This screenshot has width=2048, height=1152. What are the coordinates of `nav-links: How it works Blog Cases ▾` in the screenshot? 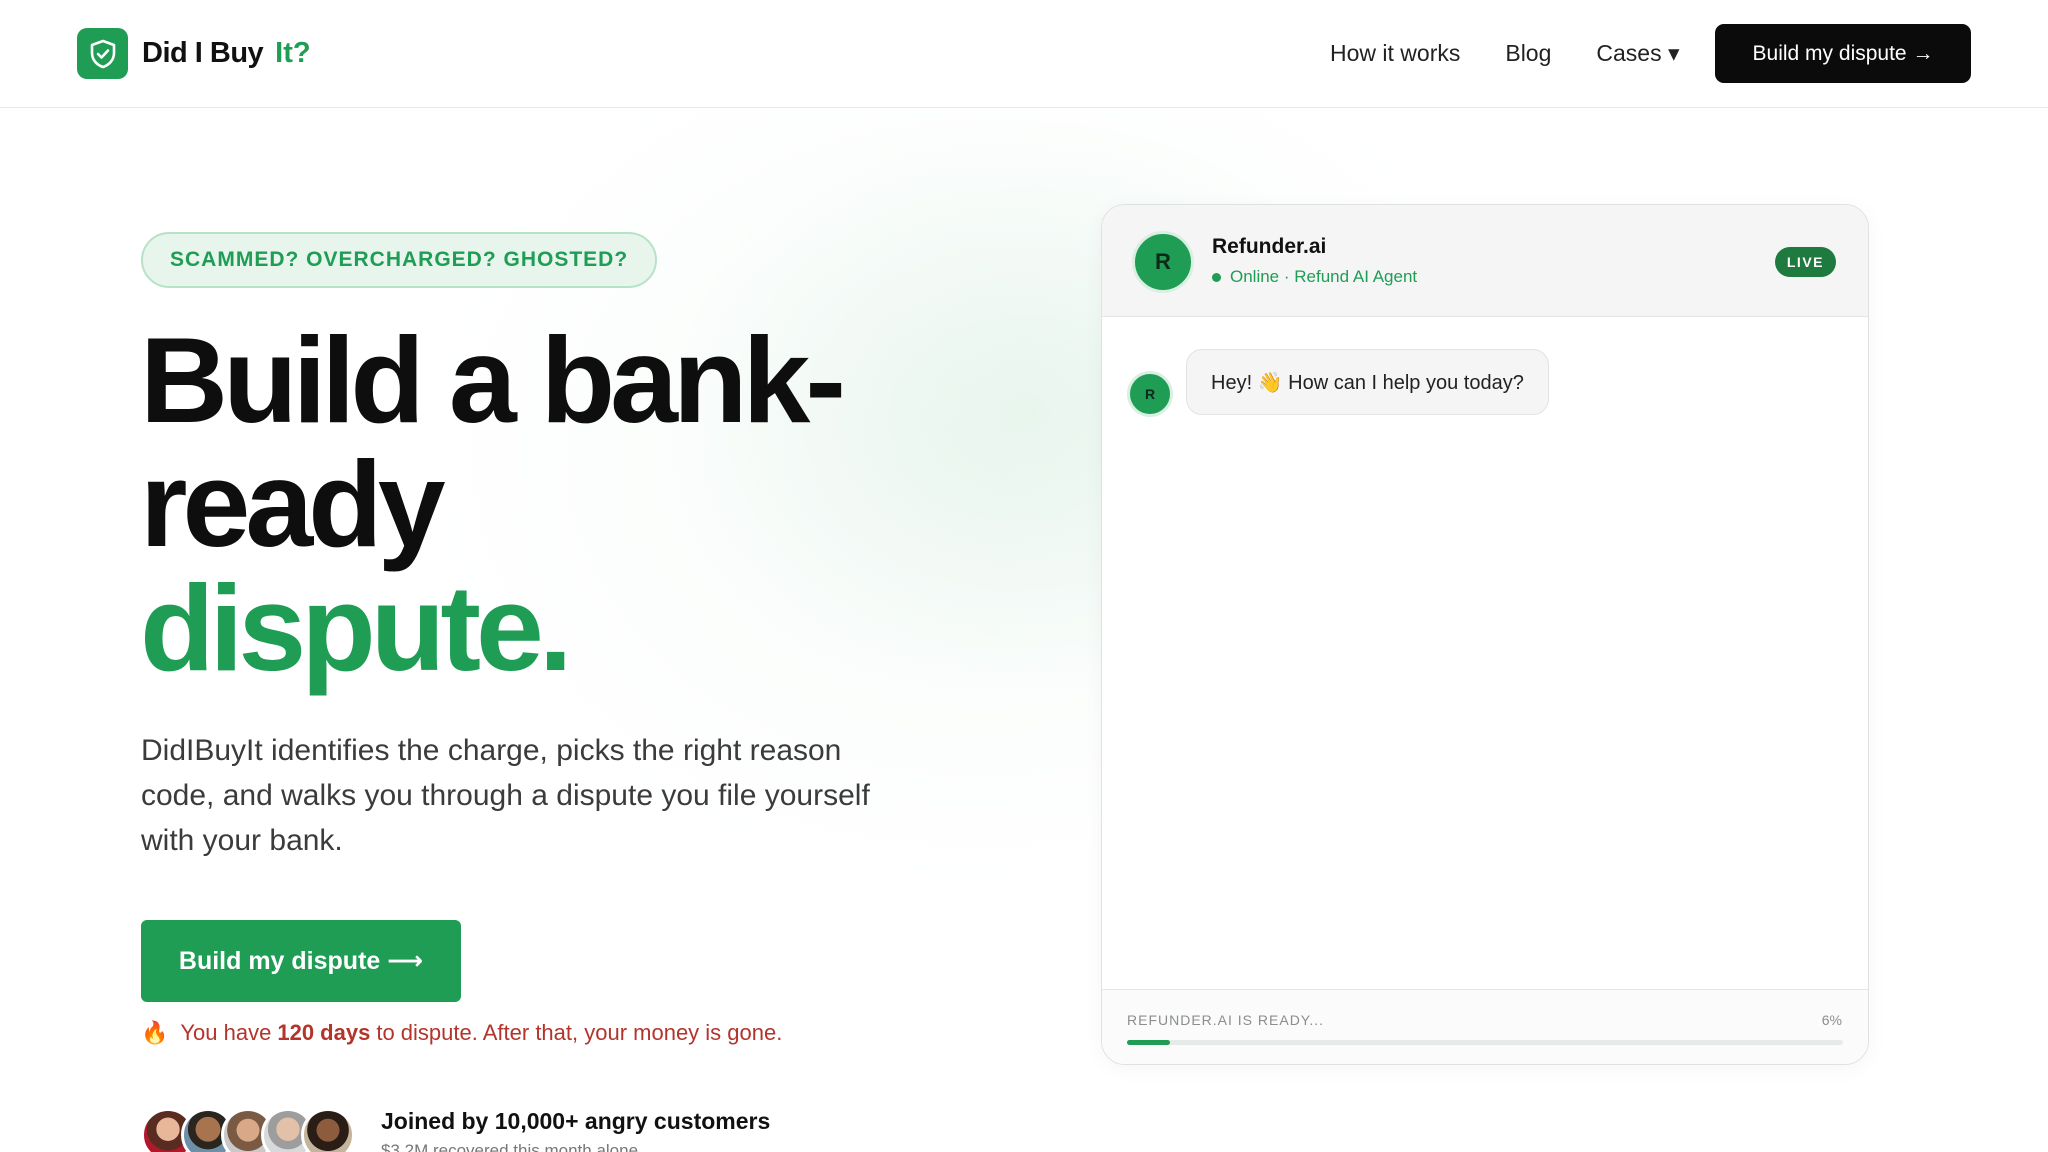 It's located at (1505, 53).